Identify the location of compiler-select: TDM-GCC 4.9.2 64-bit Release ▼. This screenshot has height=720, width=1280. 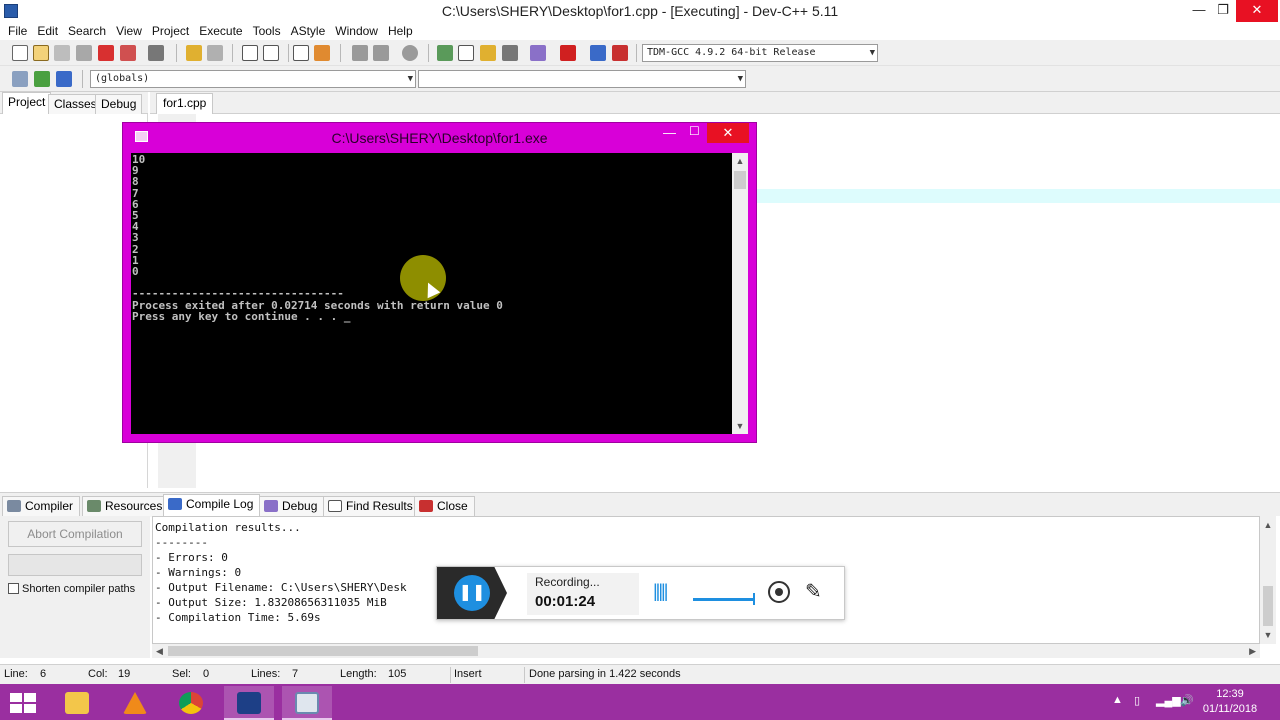
(760, 53).